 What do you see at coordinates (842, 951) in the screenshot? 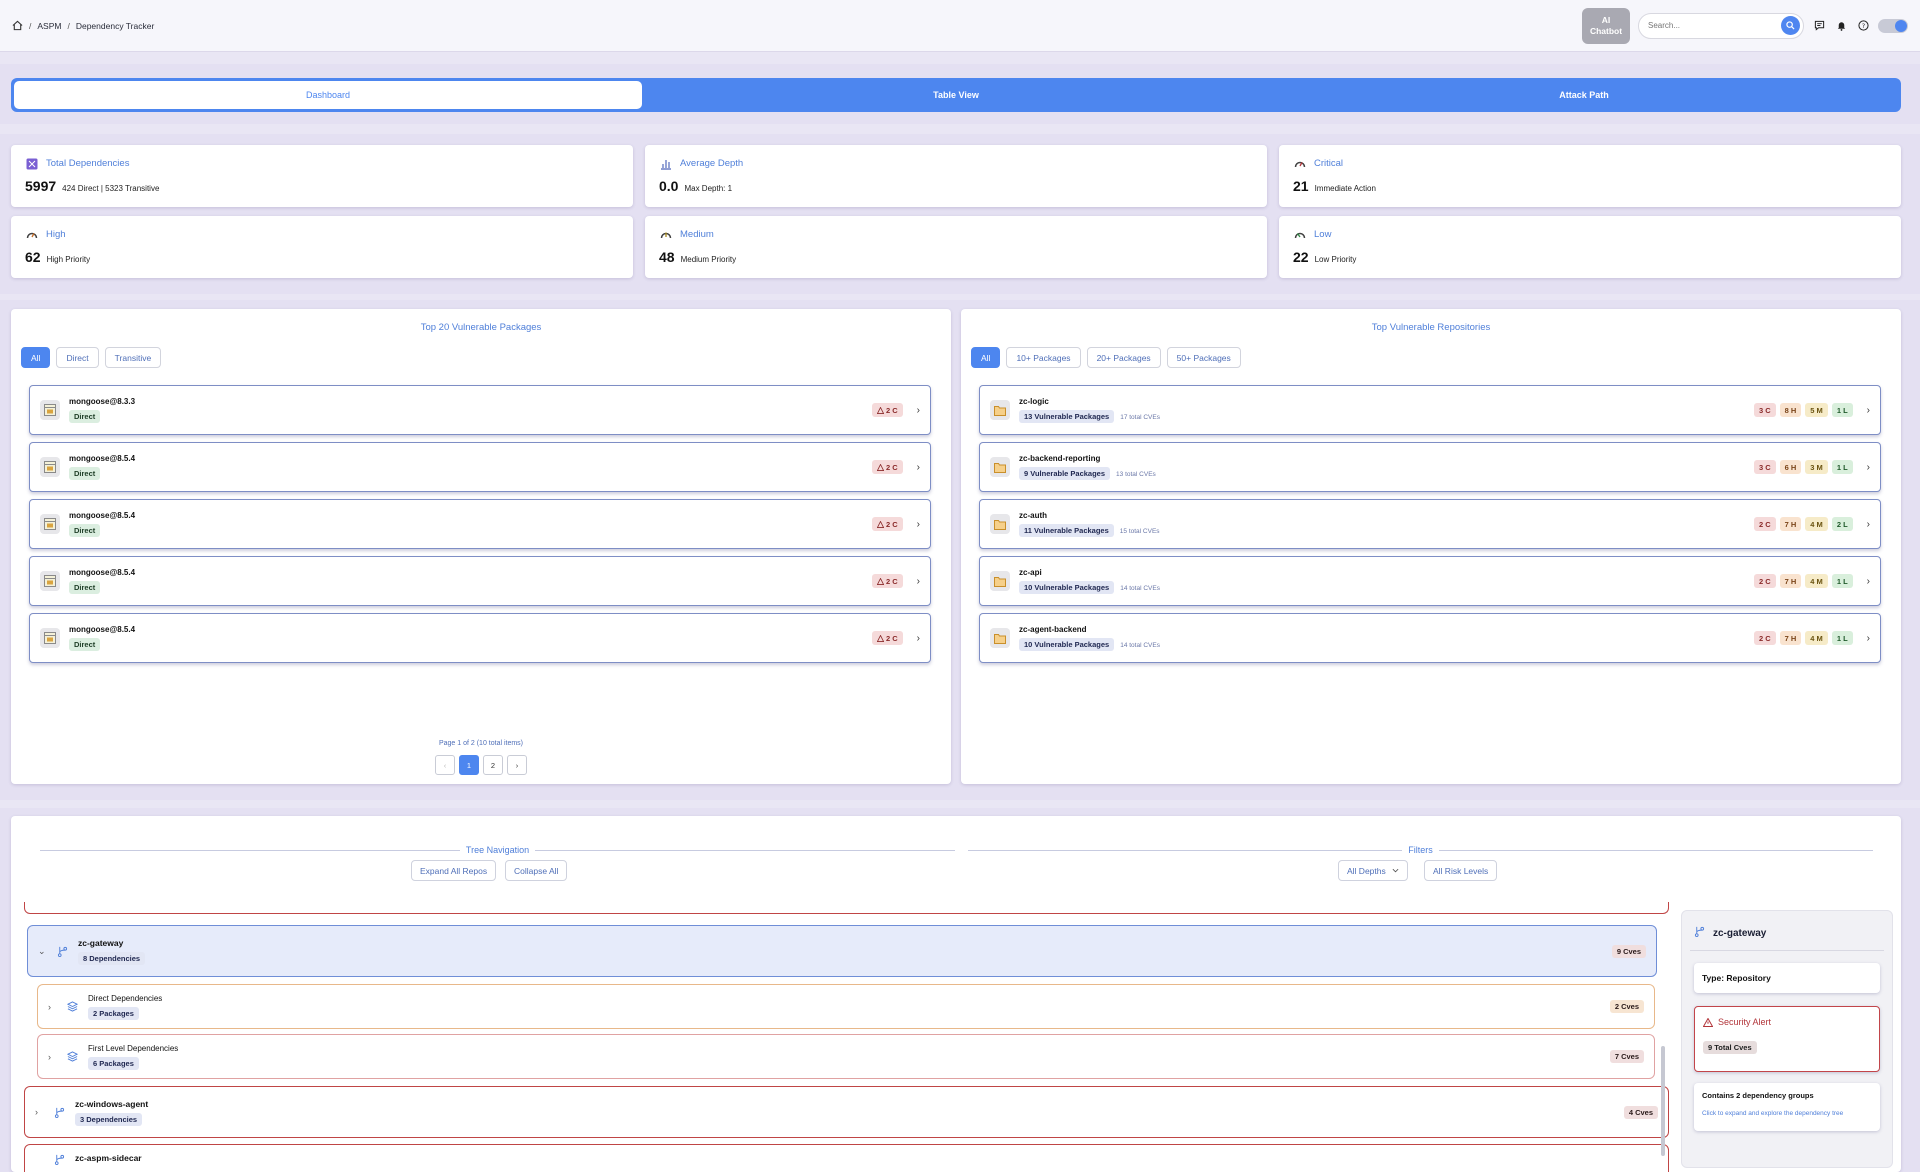
I see `tree-node-zc-gateway: ⌄ zc-gateway 8 Dependencies 9 Cves` at bounding box center [842, 951].